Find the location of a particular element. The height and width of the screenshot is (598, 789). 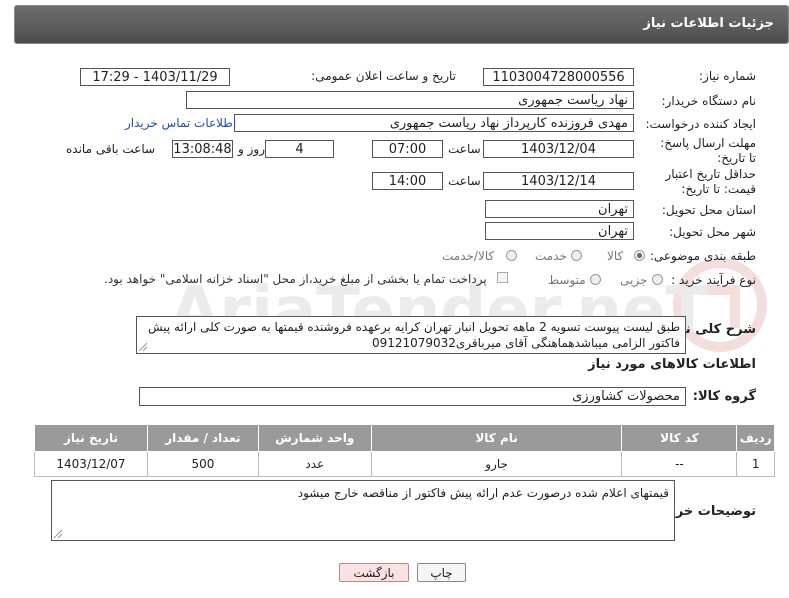

province-field: تهران is located at coordinates (559, 209).